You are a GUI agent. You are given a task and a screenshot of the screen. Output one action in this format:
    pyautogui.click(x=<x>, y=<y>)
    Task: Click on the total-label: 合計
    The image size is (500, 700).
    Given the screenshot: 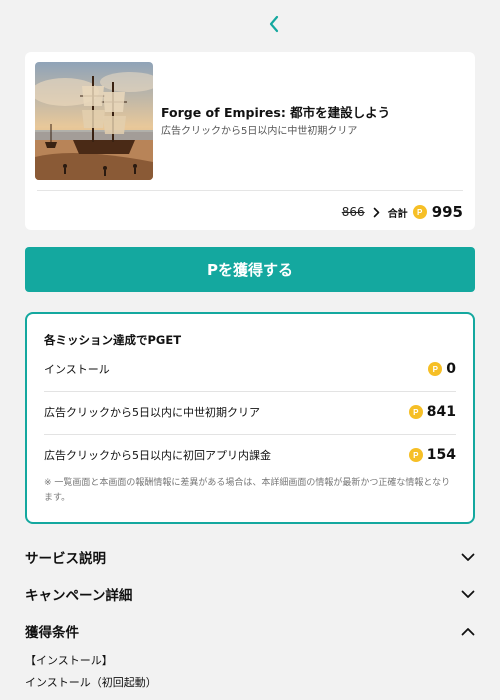 What is the action you would take?
    pyautogui.click(x=397, y=214)
    